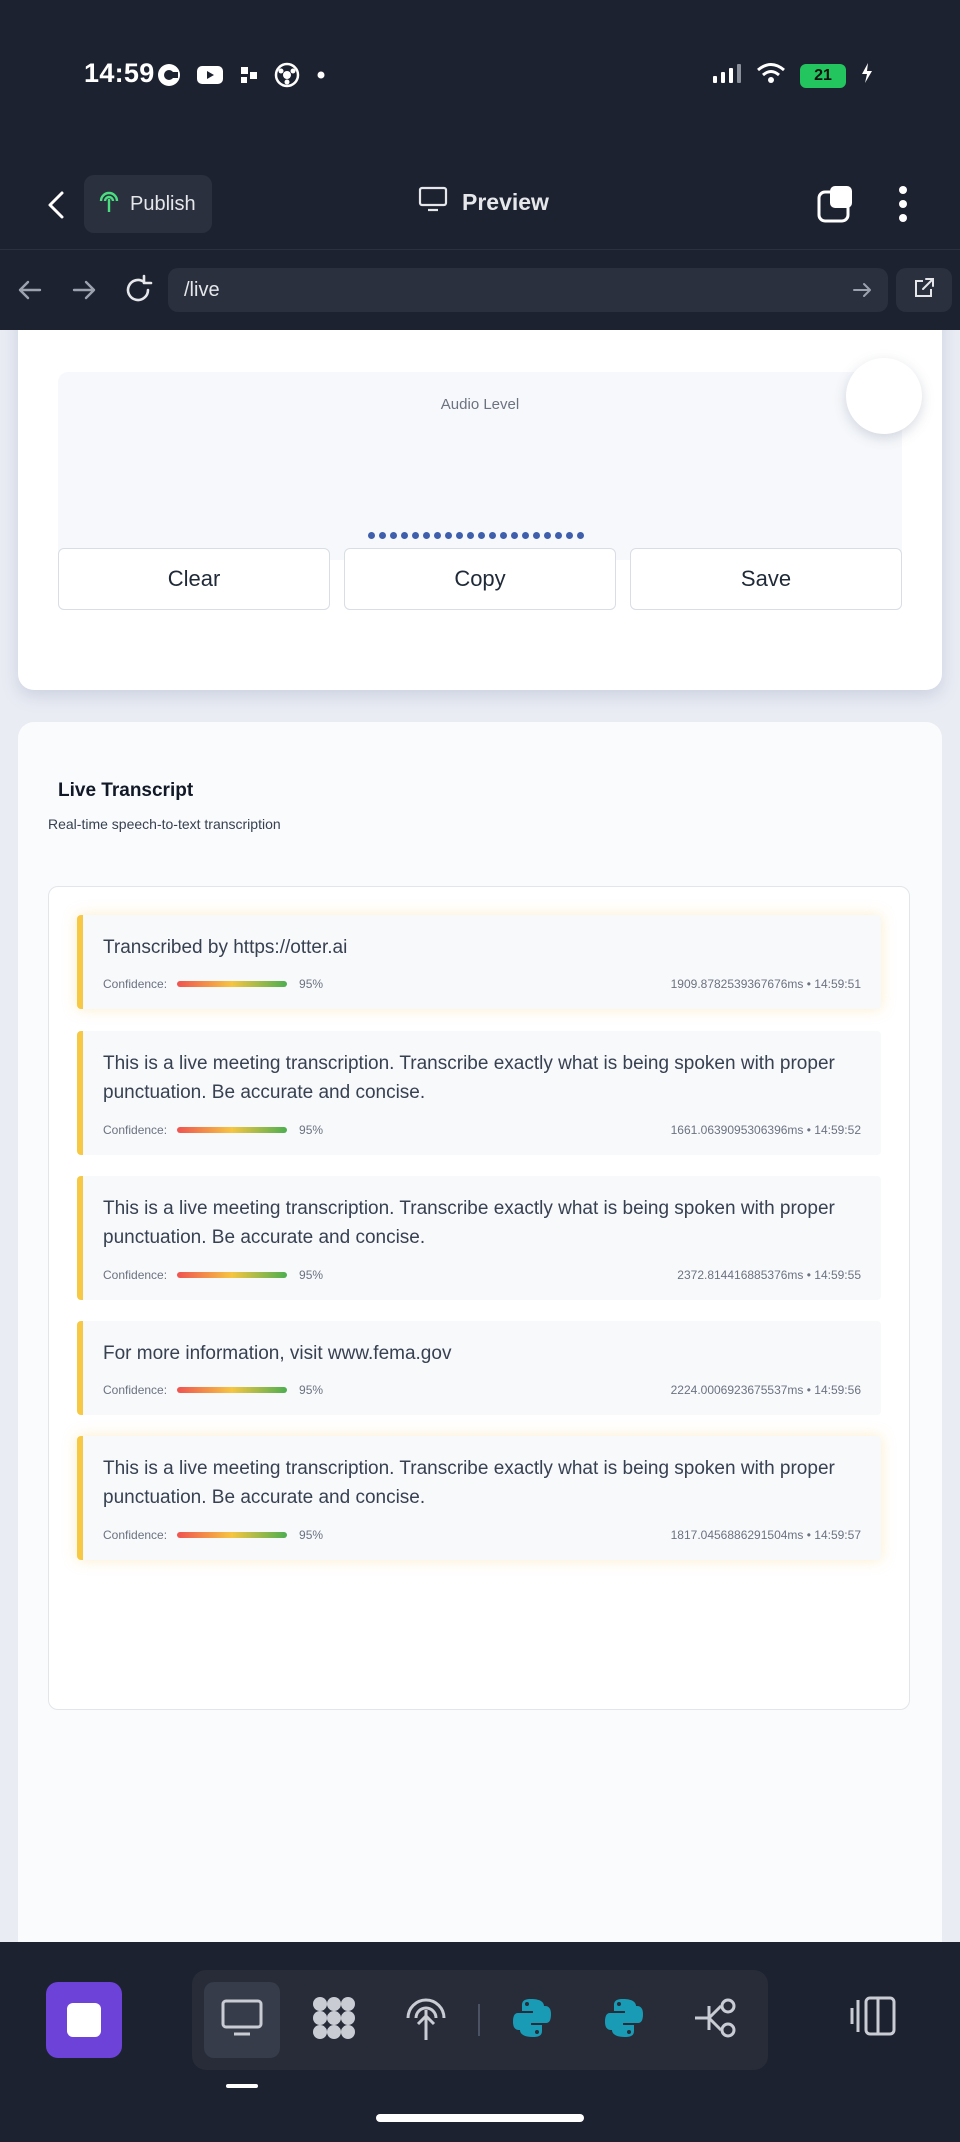 This screenshot has height=2142, width=960. I want to click on segment-text: Transcribed by https://otter.ai, so click(225, 947).